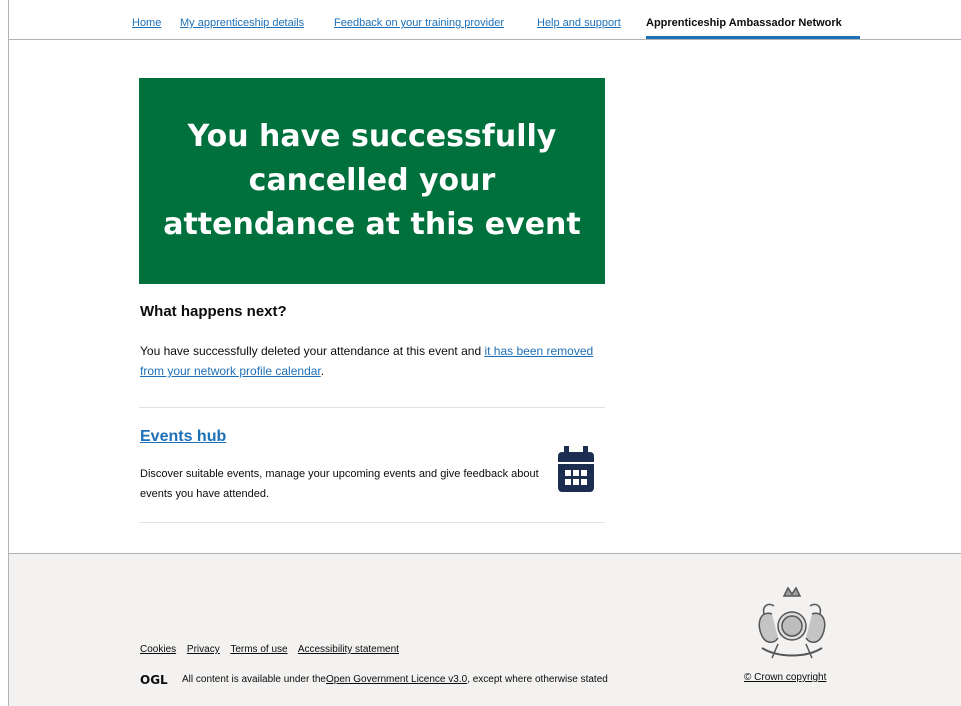 The width and height of the screenshot is (961, 706). Describe the element at coordinates (242, 23) in the screenshot. I see `nav-link-my-apprenticeship-details: My apprenticeship details` at that location.